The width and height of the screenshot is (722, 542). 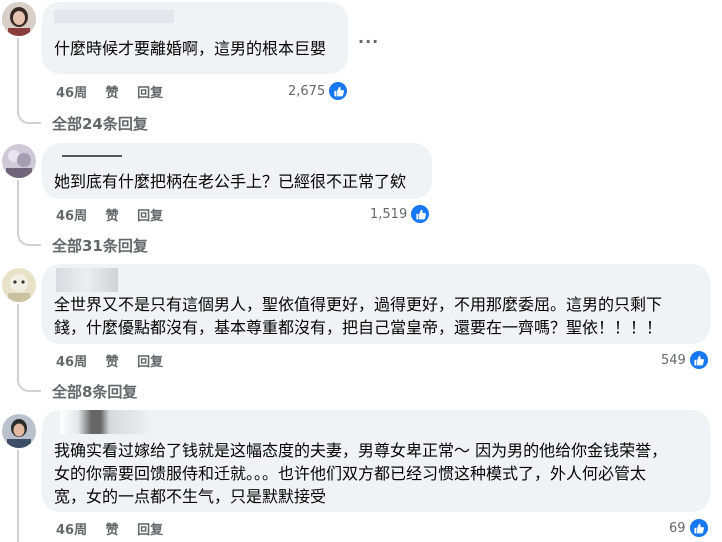 I want to click on comment-text-line: 全世界又不是只有這個男人，聖依值得更好，過得更好，不用那麼委屈。這男的只剩下, so click(x=358, y=304).